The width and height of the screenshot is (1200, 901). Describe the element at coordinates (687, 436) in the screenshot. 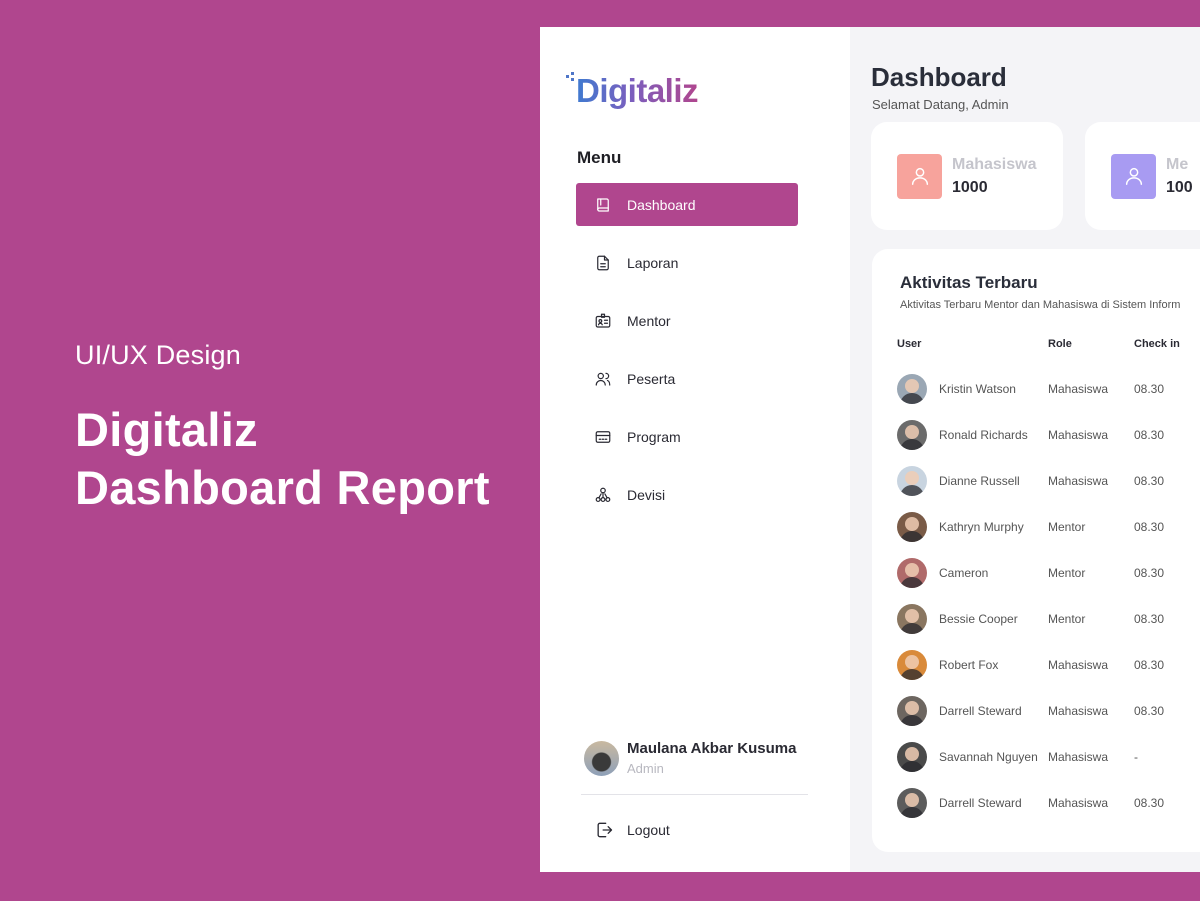

I see `sidebar-item-program: Program` at that location.